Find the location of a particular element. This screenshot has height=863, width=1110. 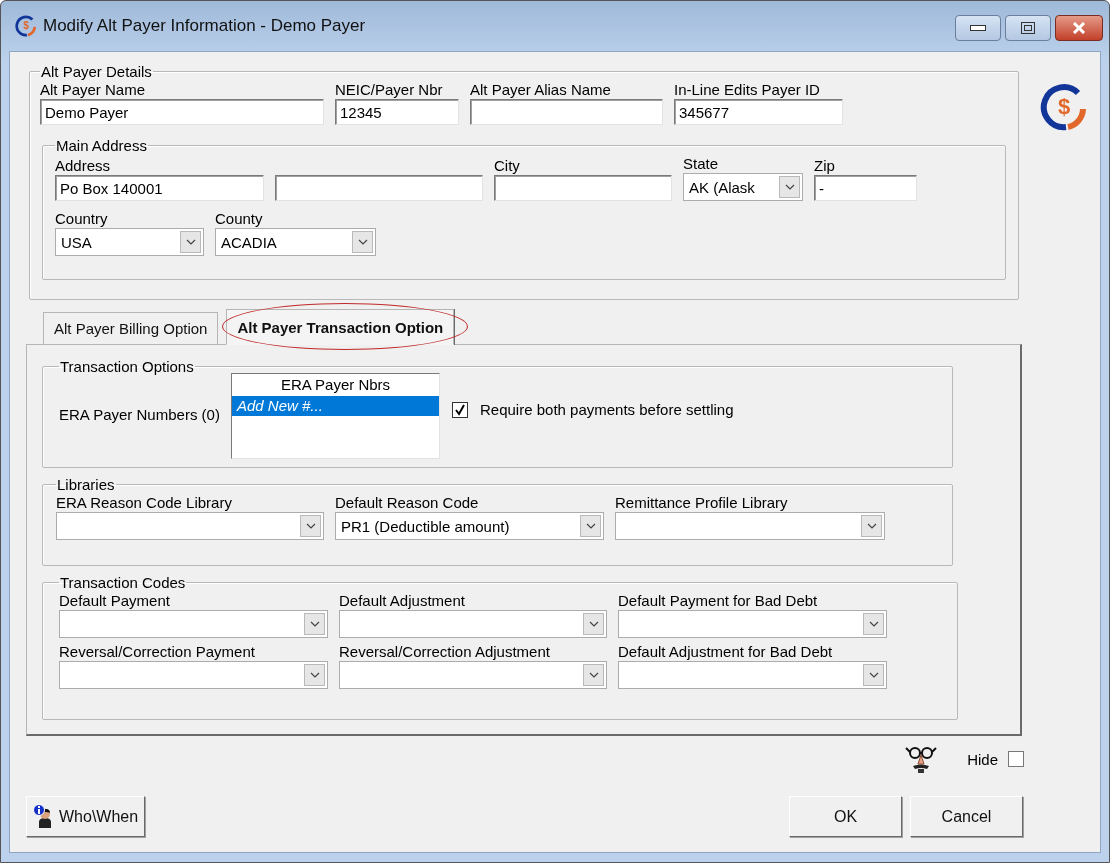

field-label: Alt Payer Name is located at coordinates (93, 89).